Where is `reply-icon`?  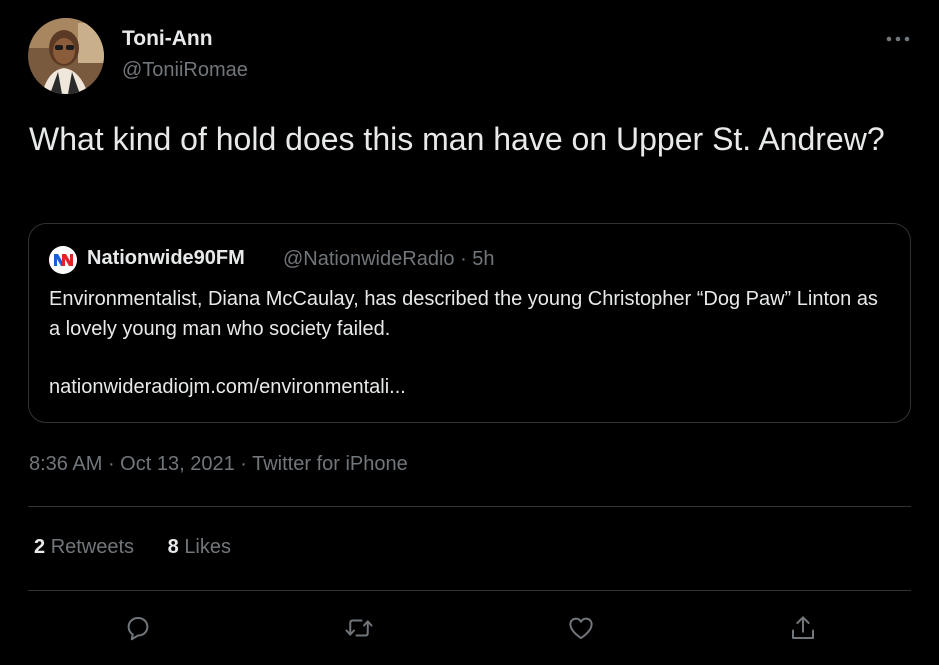 reply-icon is located at coordinates (138, 629).